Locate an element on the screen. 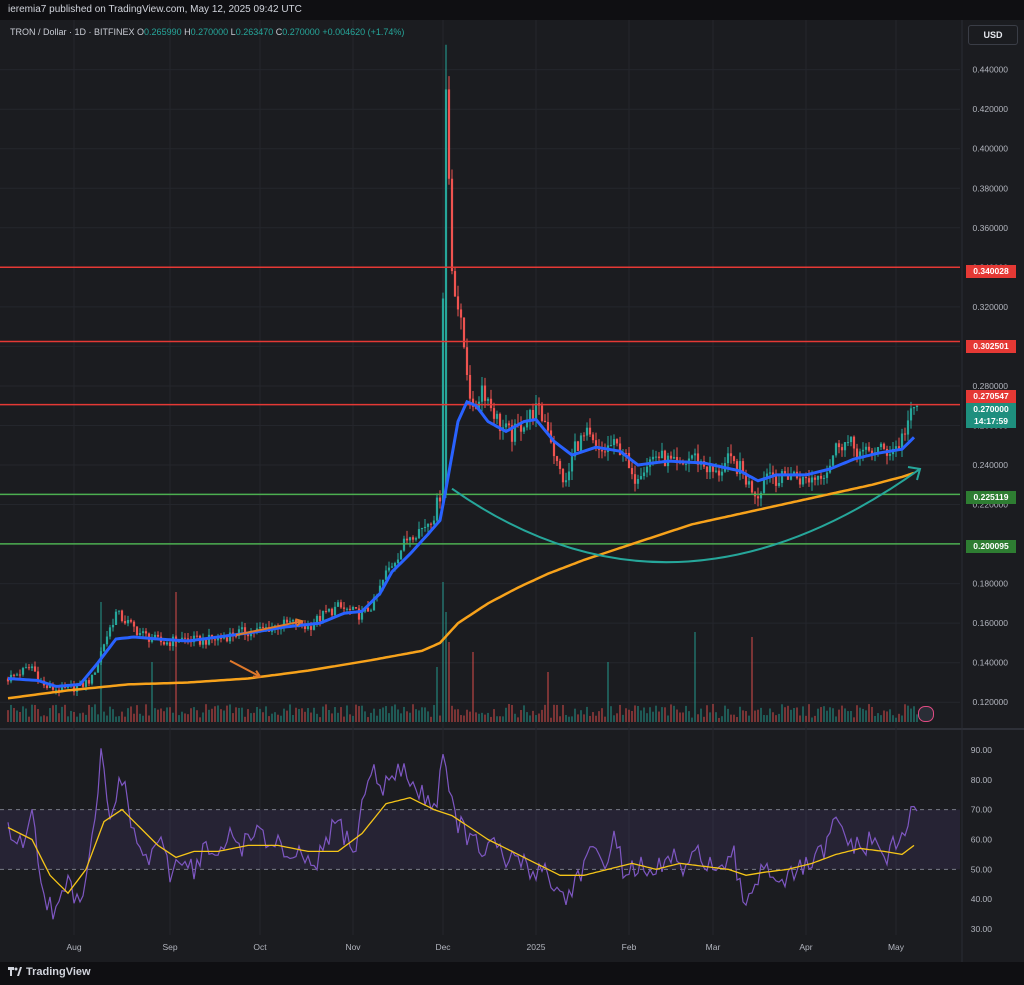 The height and width of the screenshot is (985, 1024). rsi-tick-label: 90.00 is located at coordinates (982, 750).